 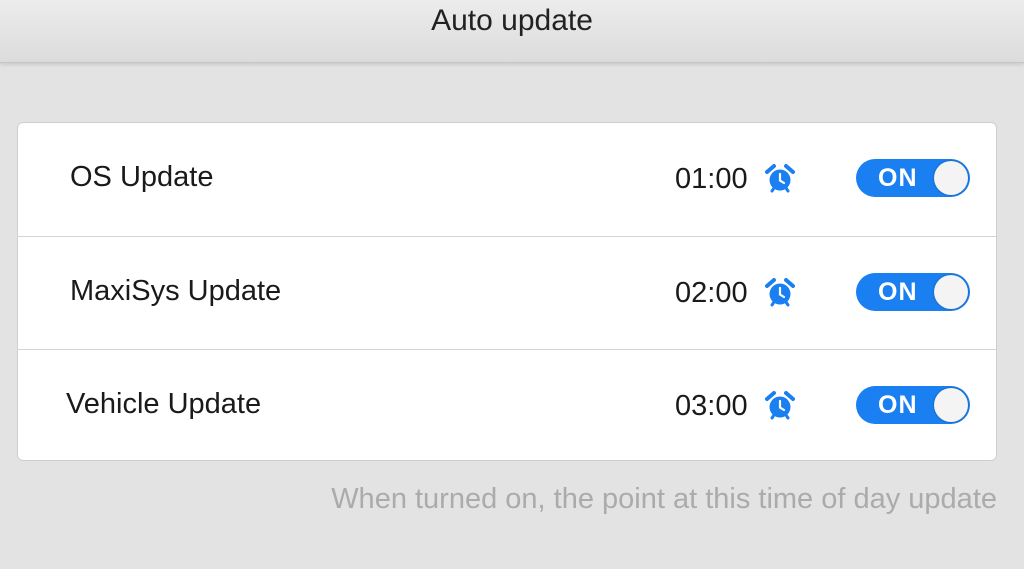 What do you see at coordinates (164, 404) in the screenshot?
I see `row-label-vehicle-update: Vehicle Update` at bounding box center [164, 404].